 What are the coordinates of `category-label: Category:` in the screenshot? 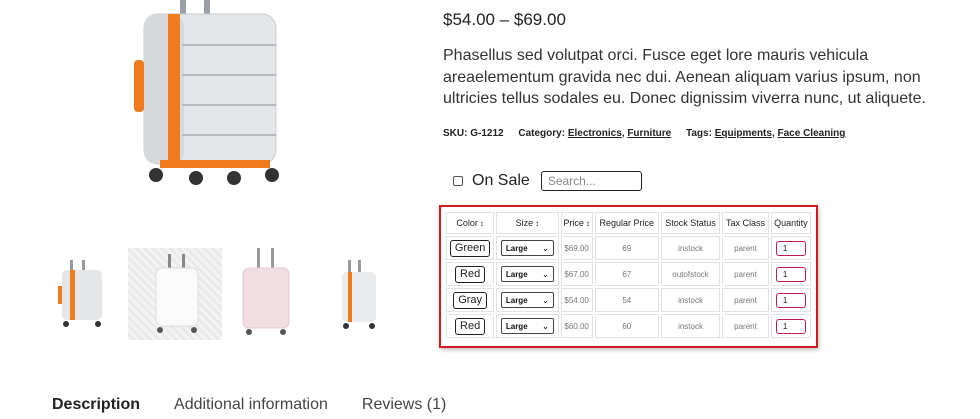 It's located at (542, 133).